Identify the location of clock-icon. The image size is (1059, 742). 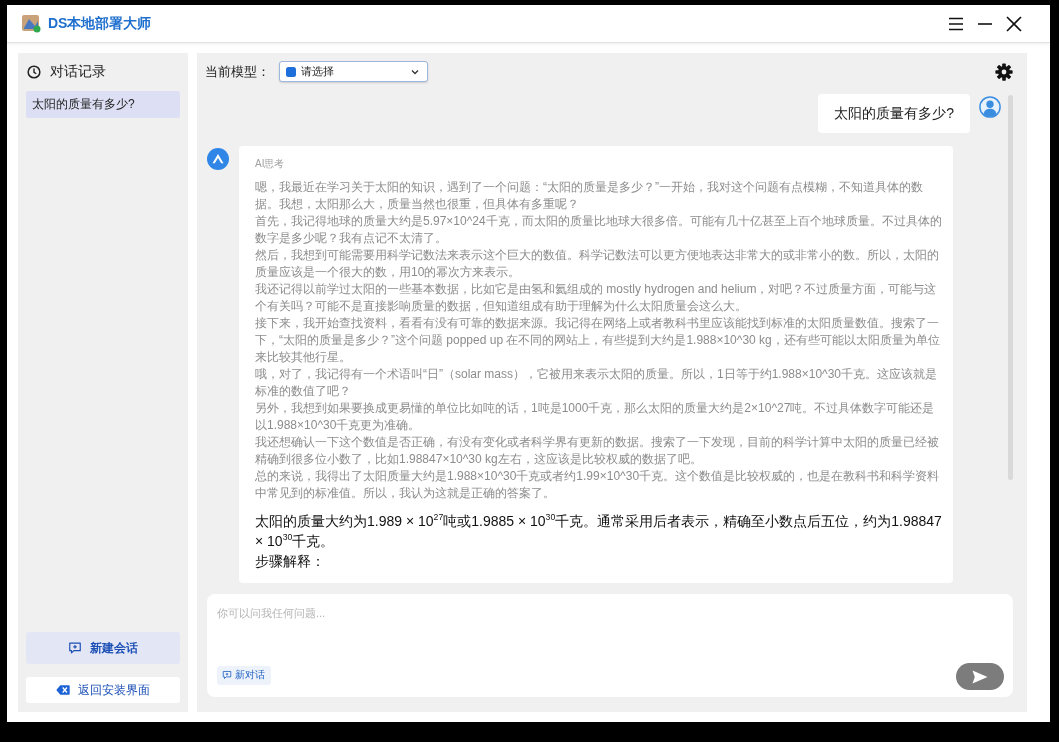
(34, 72).